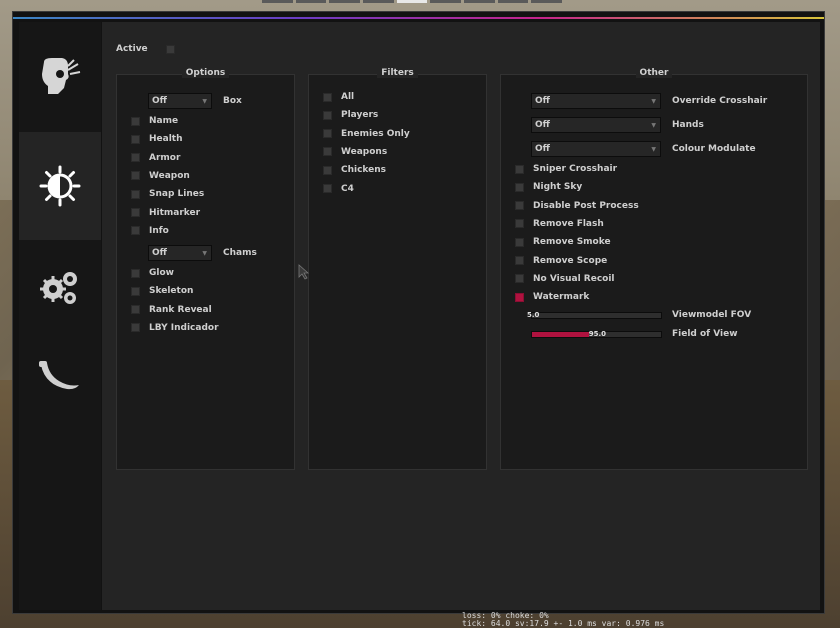  I want to click on weapon-row: Weapon, so click(160, 176).